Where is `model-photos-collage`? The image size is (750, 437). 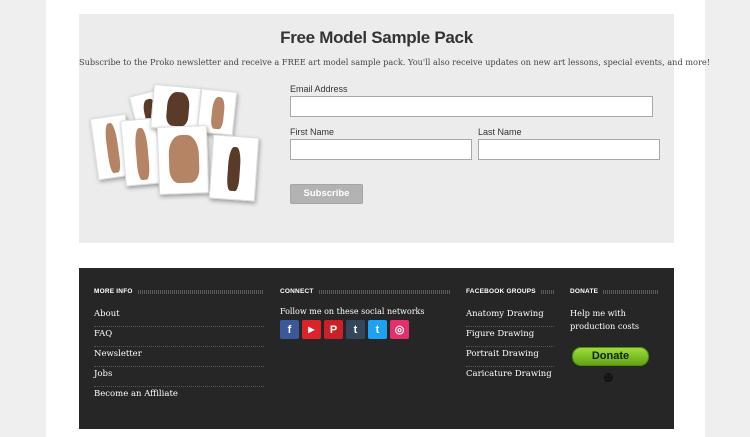 model-photos-collage is located at coordinates (179, 147).